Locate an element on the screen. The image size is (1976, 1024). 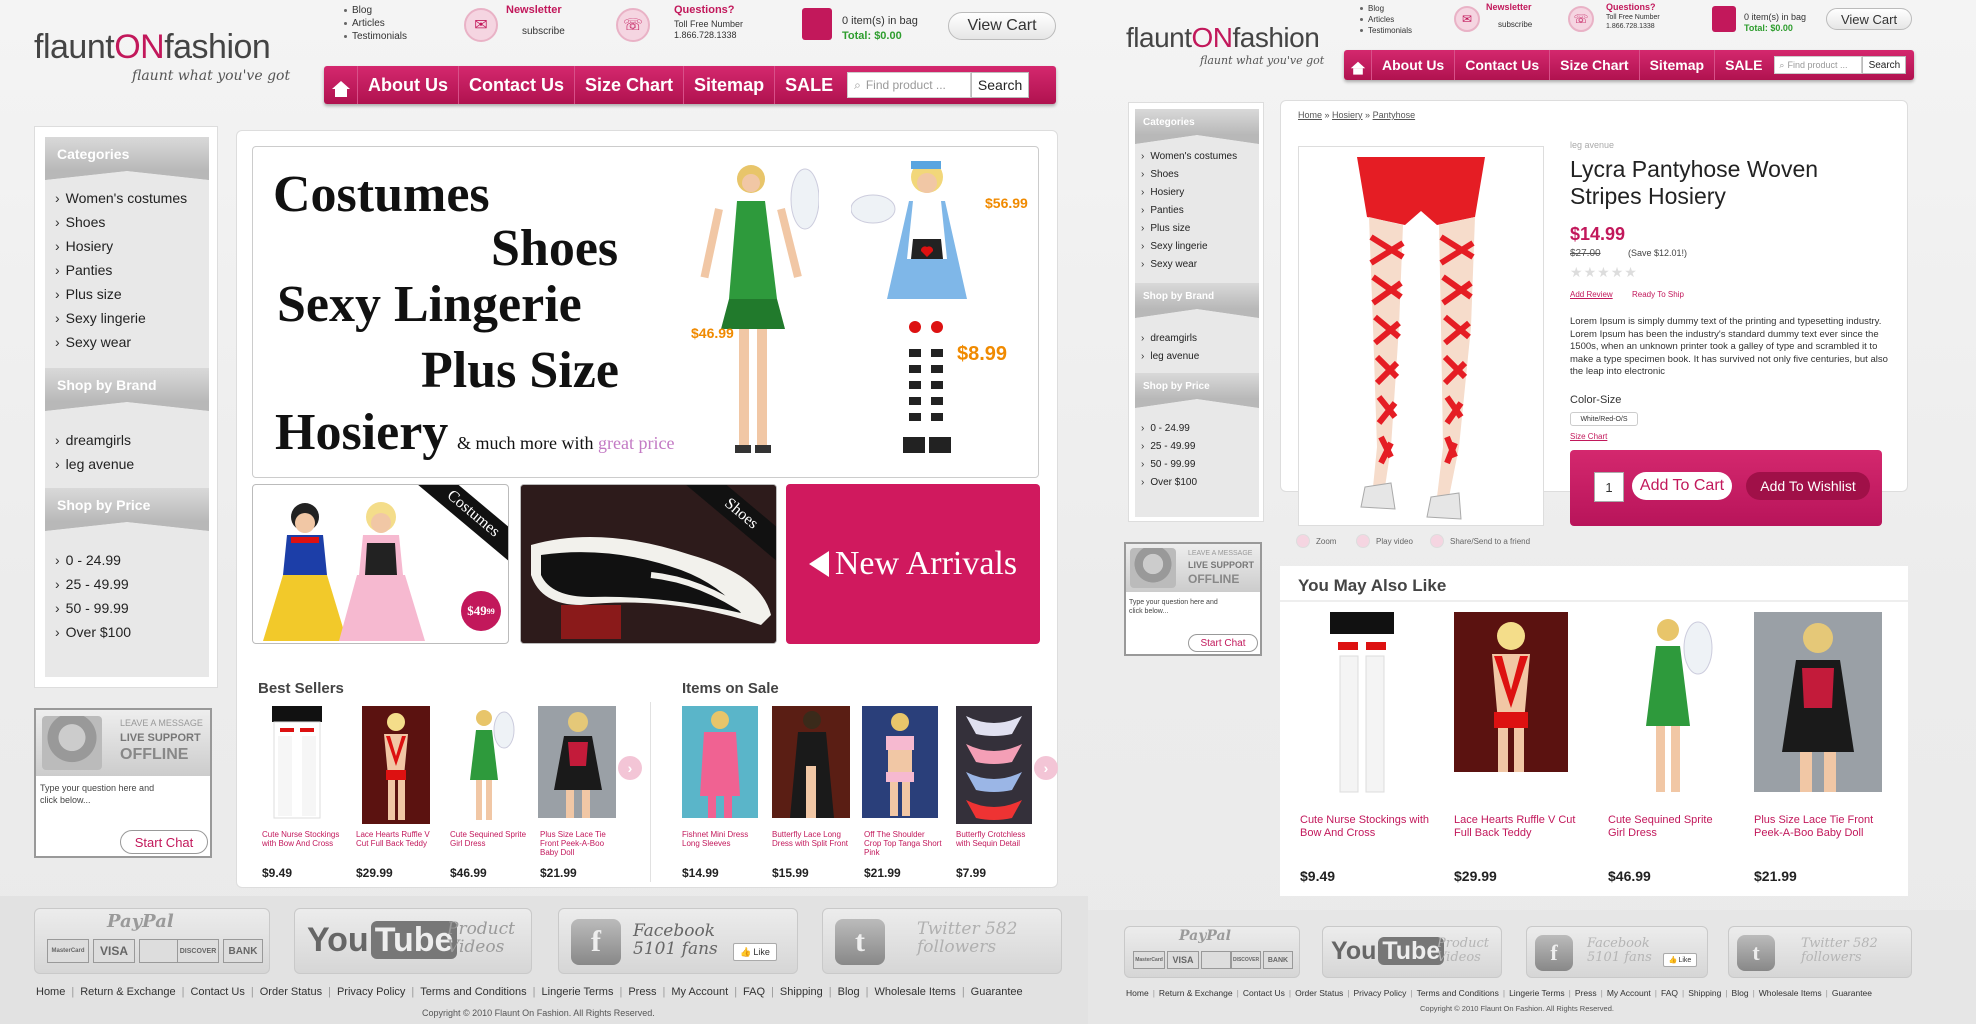
category-shoes: Shoes is located at coordinates (132, 222).